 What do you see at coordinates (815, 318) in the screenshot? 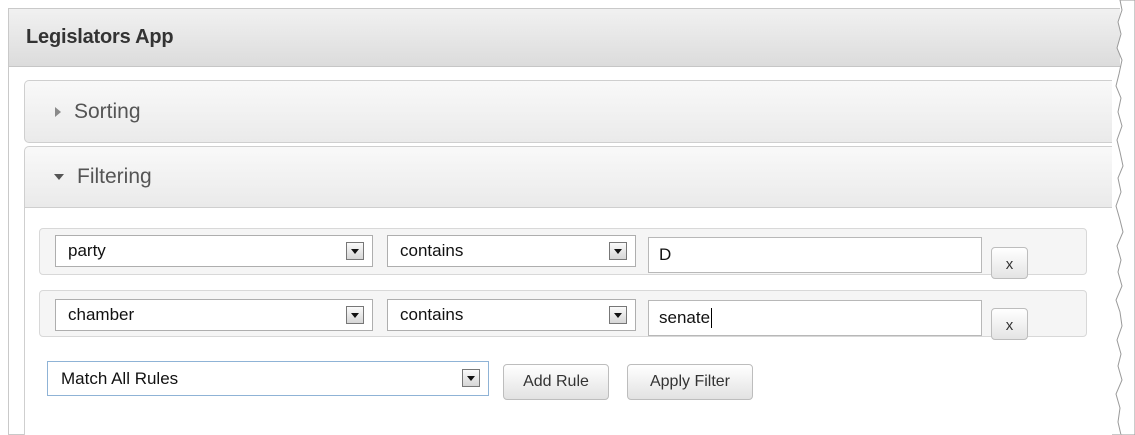
I see `rule-value-input: senate` at bounding box center [815, 318].